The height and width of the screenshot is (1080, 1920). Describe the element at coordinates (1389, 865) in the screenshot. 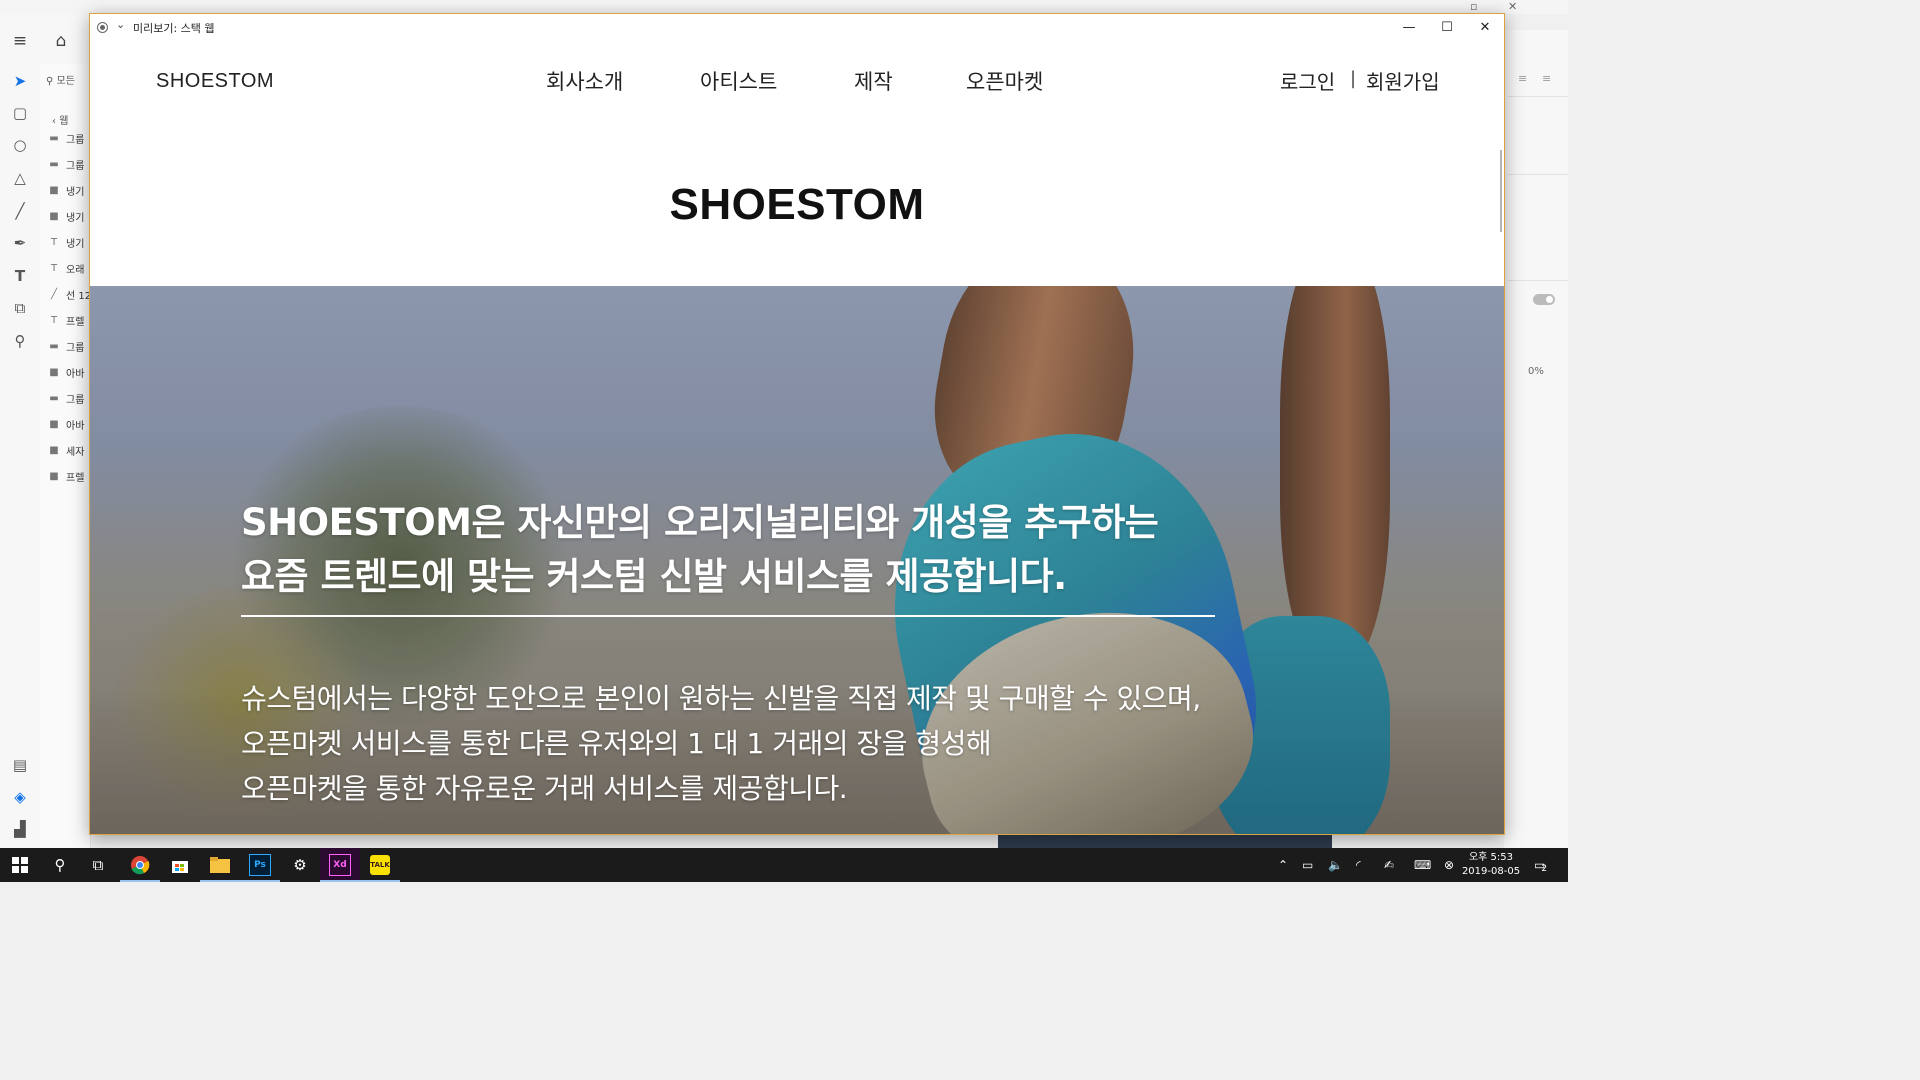

I see `pen-ink-icon: ✍` at that location.